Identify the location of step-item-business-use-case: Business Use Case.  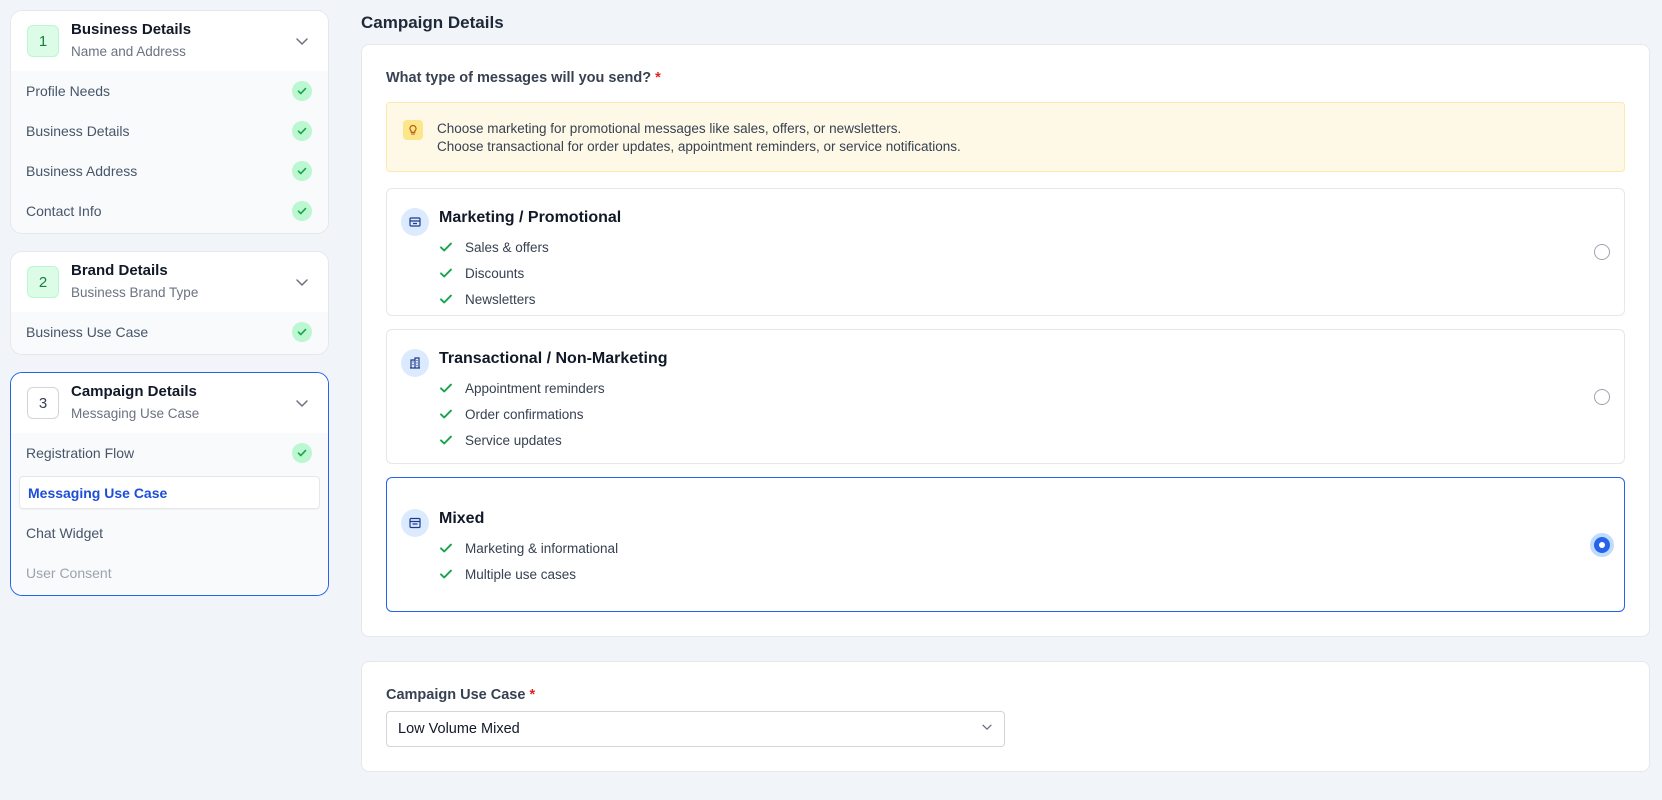
(169, 332).